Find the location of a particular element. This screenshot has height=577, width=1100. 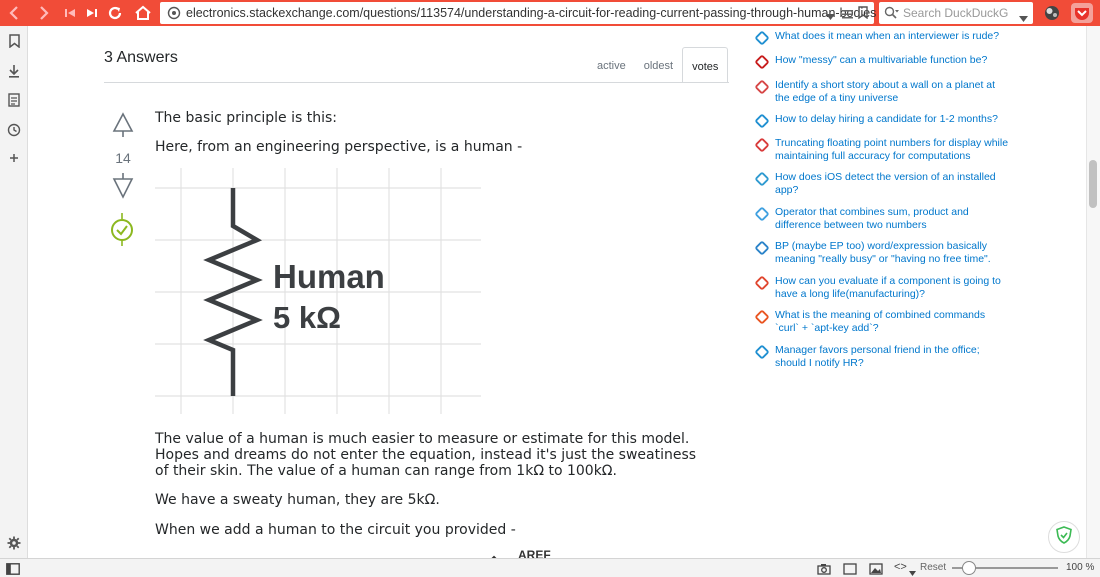

extension-icon is located at coordinates (1052, 13).